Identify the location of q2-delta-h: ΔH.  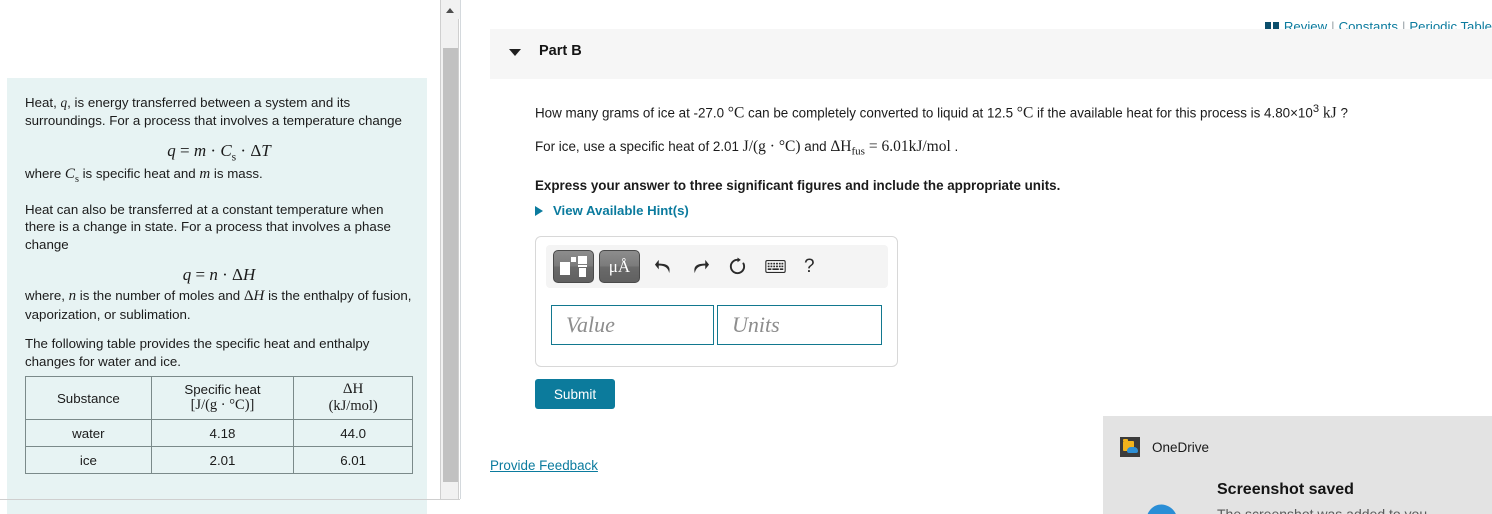
(841, 147).